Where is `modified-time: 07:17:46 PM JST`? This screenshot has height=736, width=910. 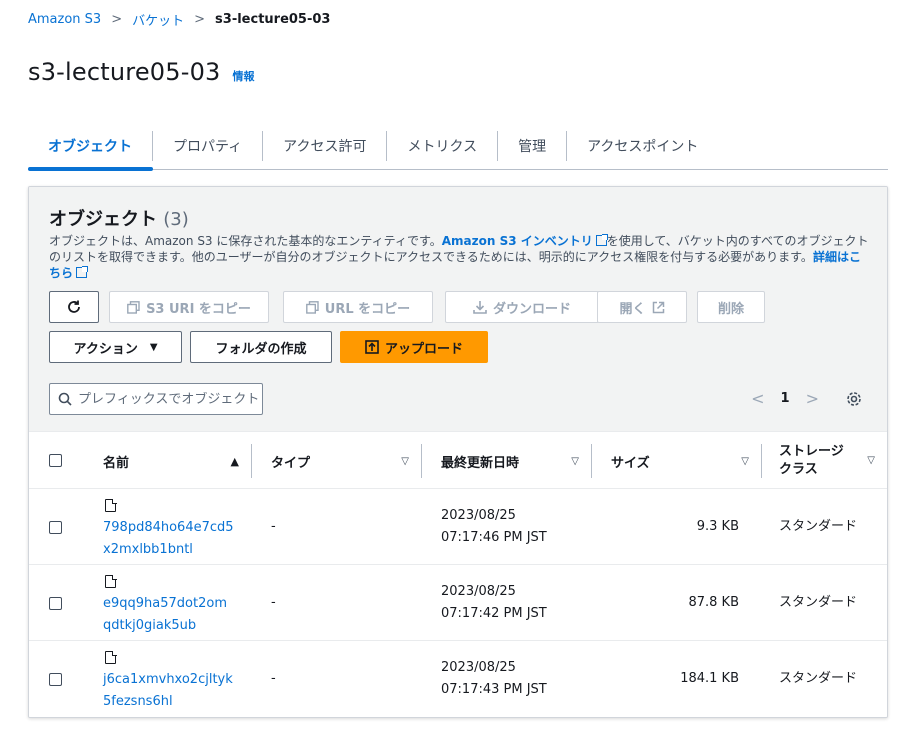
modified-time: 07:17:46 PM JST is located at coordinates (494, 537).